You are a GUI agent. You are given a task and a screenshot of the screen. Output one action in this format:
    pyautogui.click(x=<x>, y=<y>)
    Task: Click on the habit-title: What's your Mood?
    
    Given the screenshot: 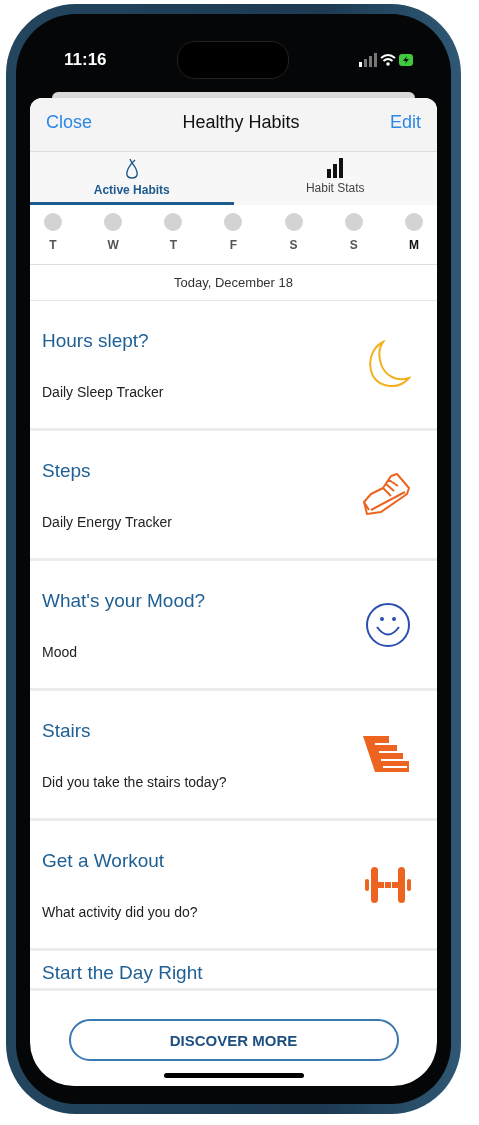 What is the action you would take?
    pyautogui.click(x=124, y=600)
    